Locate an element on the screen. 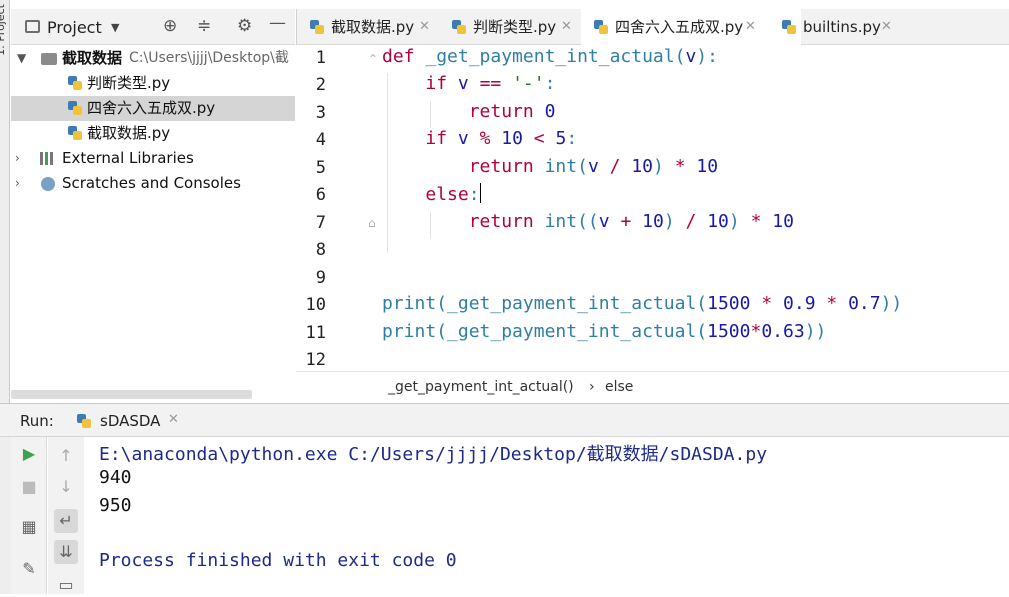 Image resolution: width=1009 pixels, height=597 pixels. line-number: 8 is located at coordinates (320, 250).